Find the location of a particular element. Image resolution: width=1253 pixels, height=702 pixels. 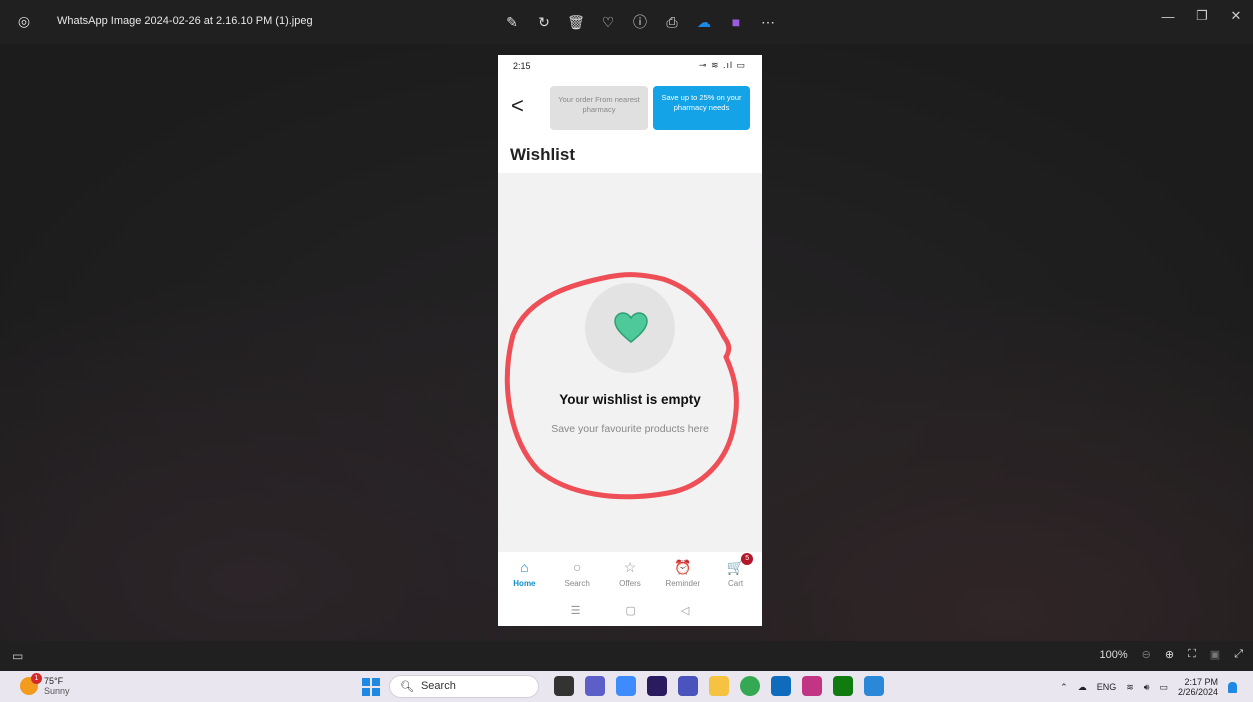

fit-window-icon: ⛶ is located at coordinates (1192, 654).